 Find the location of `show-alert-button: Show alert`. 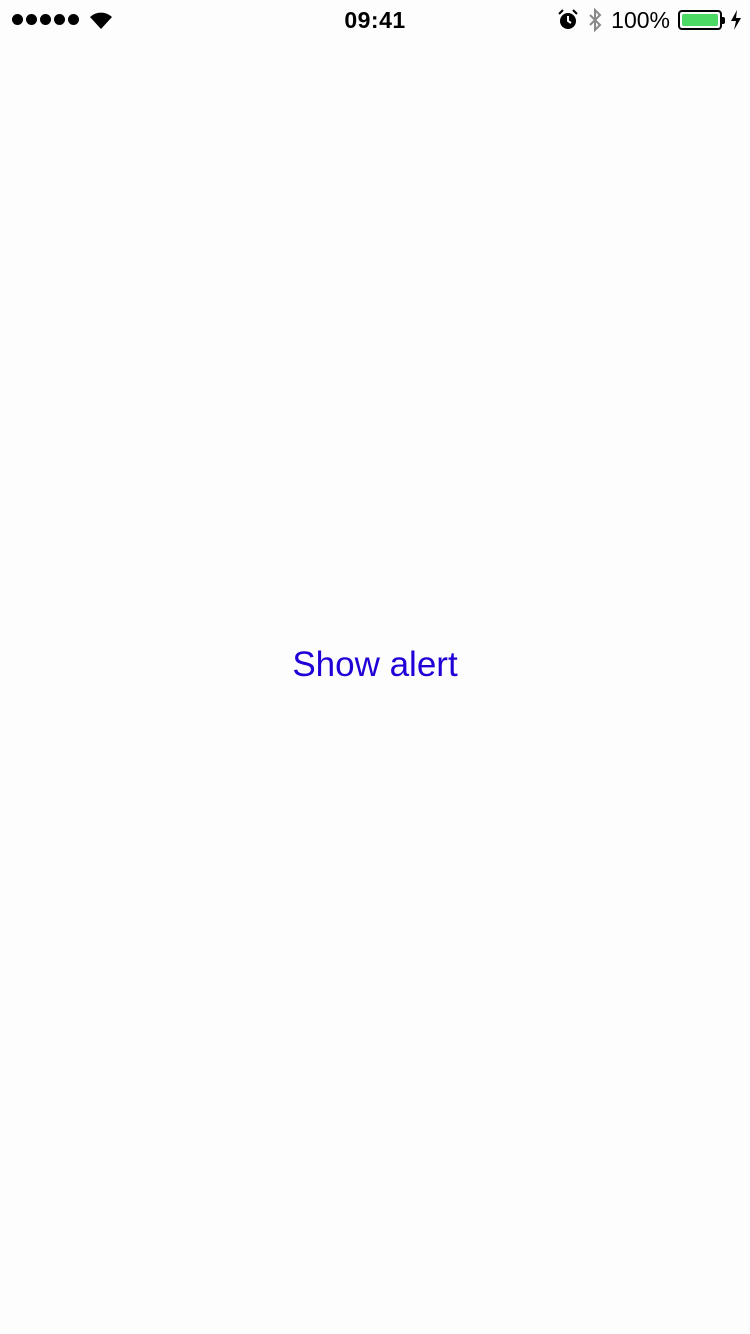

show-alert-button: Show alert is located at coordinates (375, 665).